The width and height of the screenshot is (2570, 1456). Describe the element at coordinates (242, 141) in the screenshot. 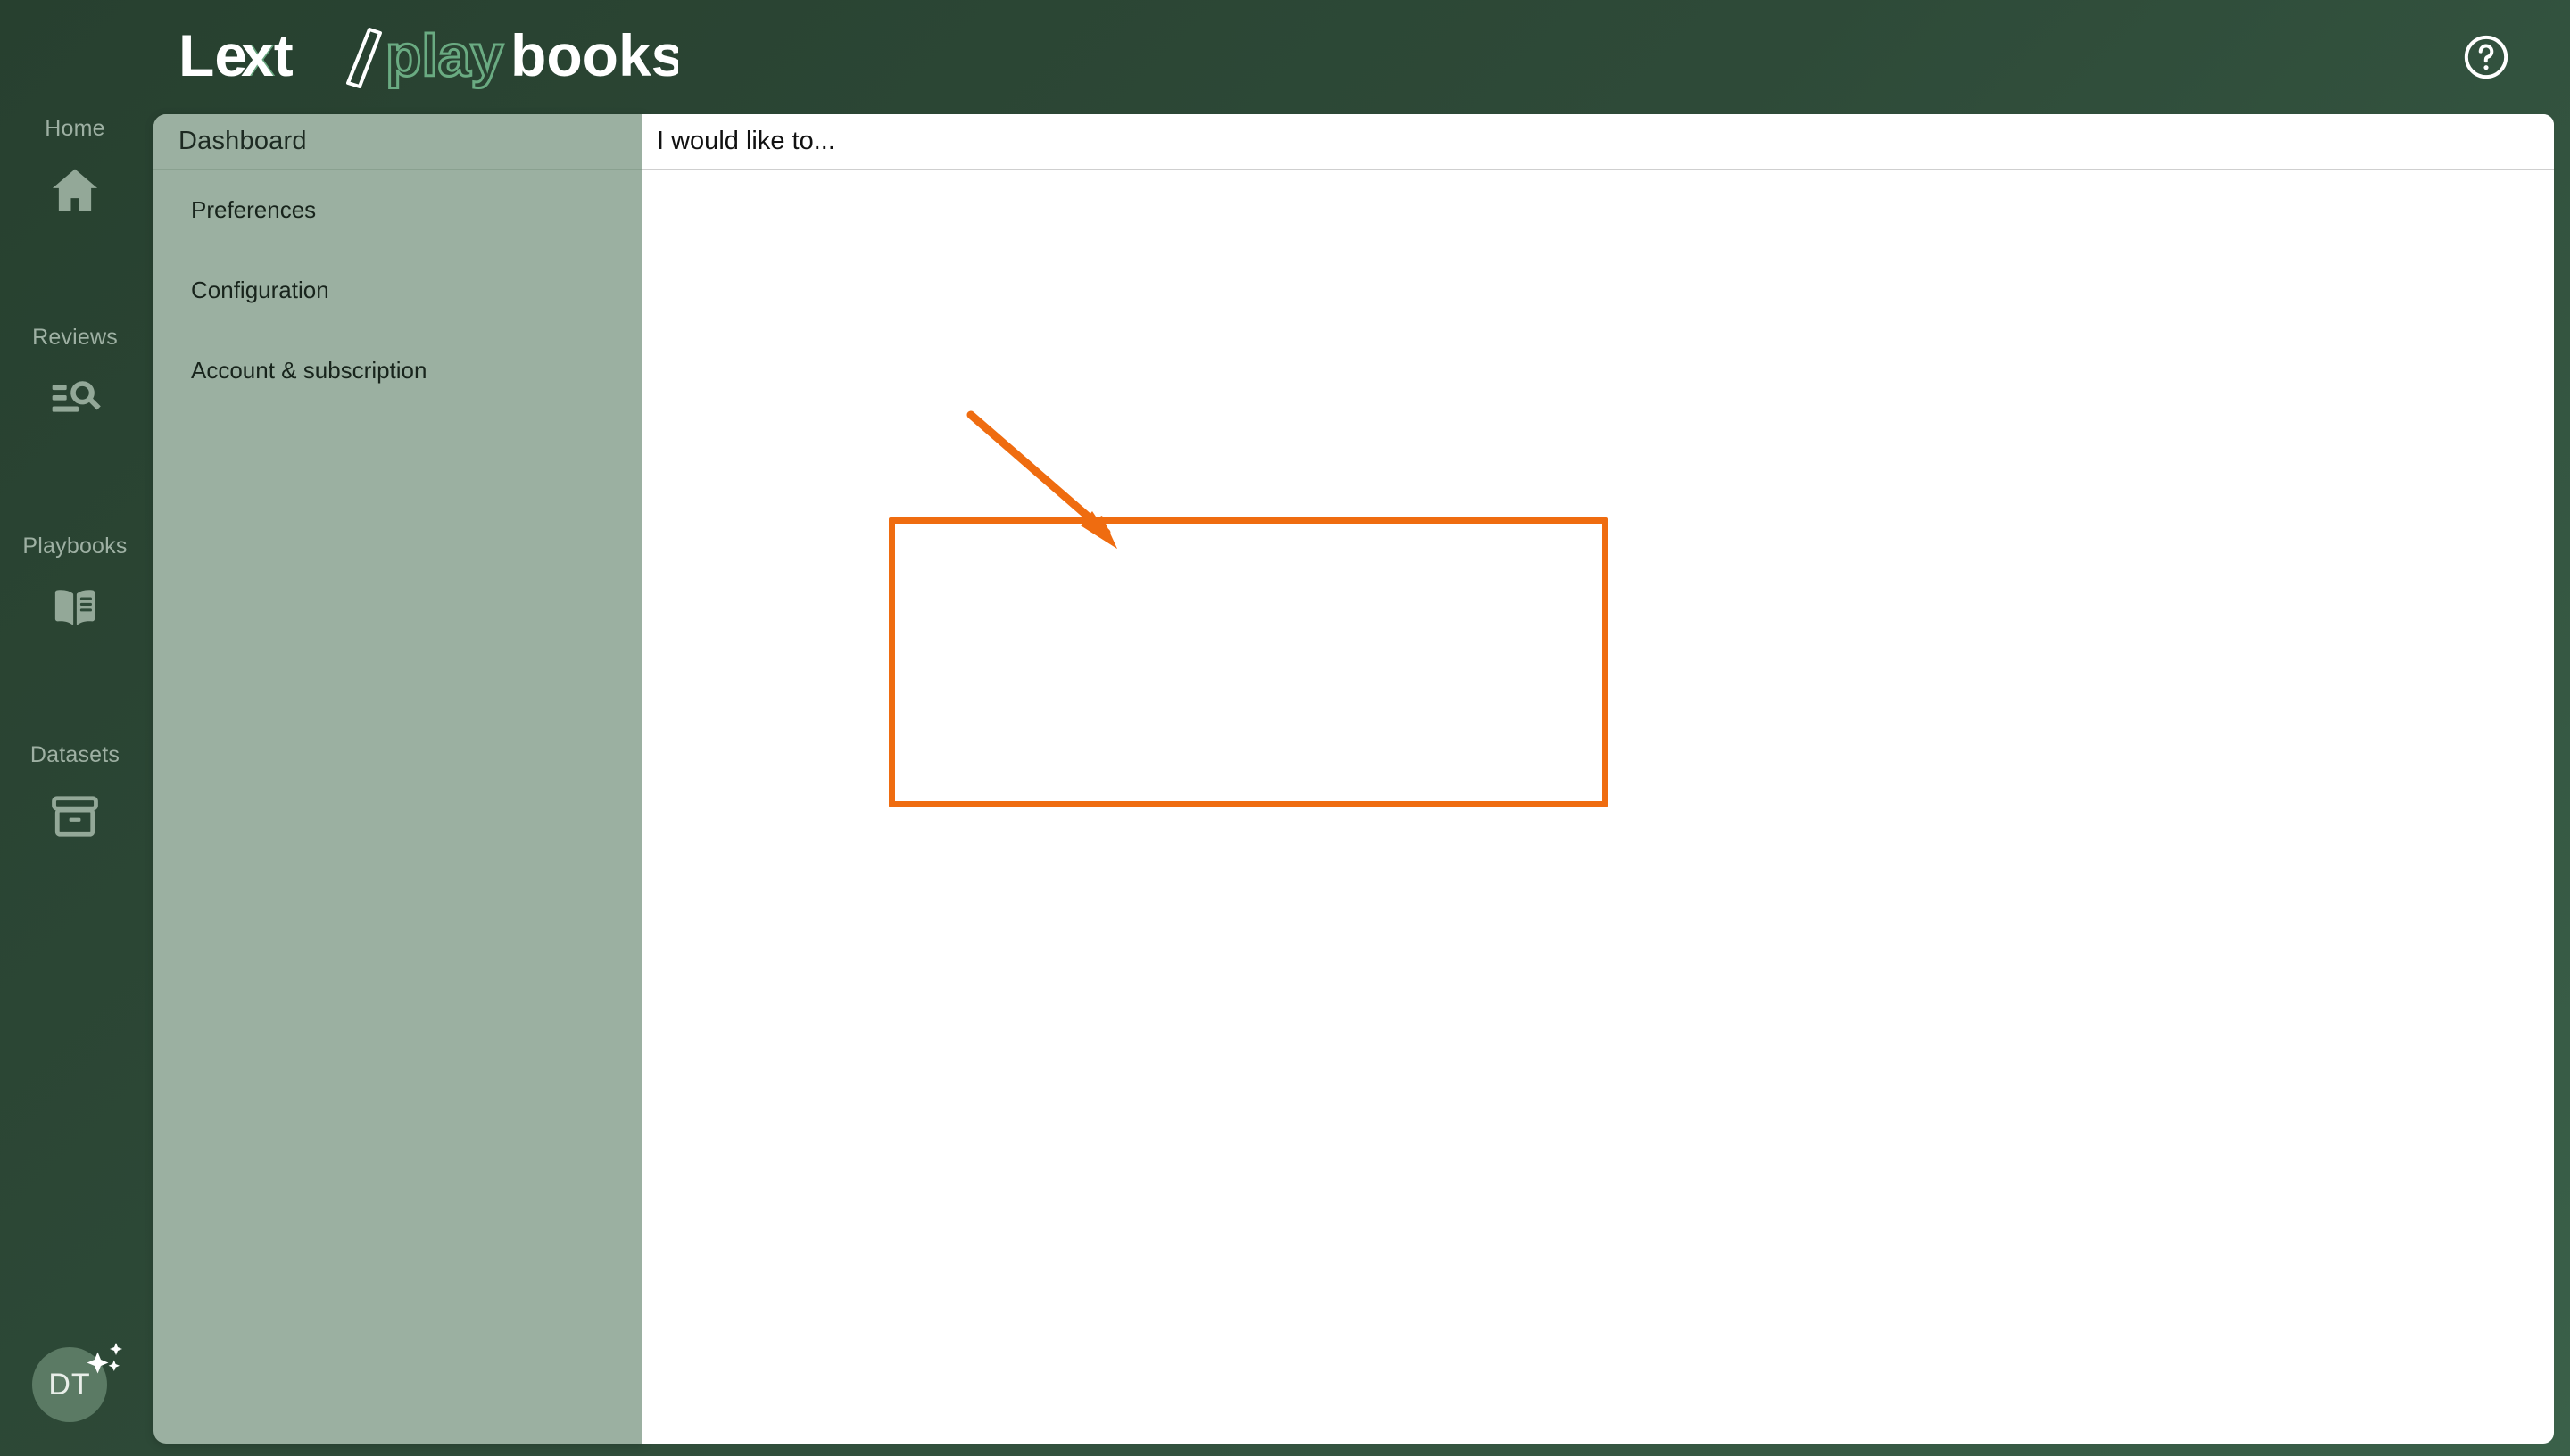

I see `dashboard-title: Dashboard` at that location.